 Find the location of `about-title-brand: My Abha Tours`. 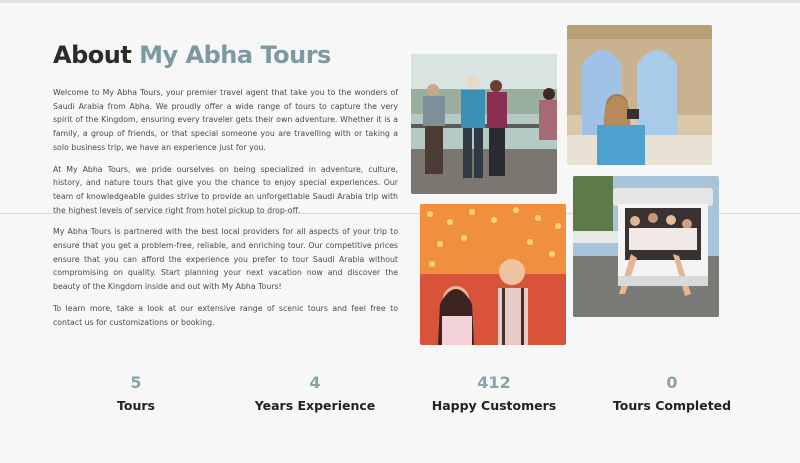

about-title-brand: My Abha Tours is located at coordinates (235, 55).